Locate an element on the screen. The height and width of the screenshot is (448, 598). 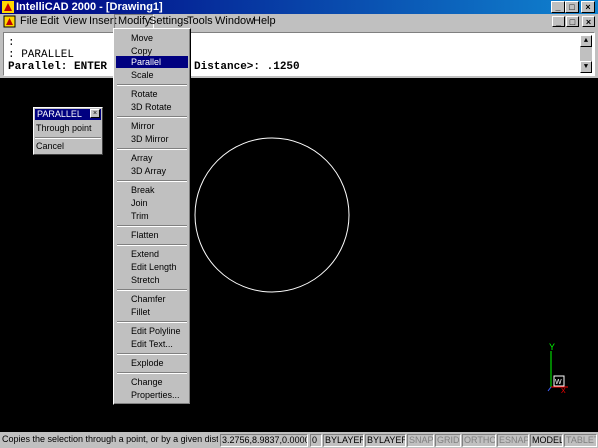
scroll-up-arrow-icon: ▲ is located at coordinates (586, 41).